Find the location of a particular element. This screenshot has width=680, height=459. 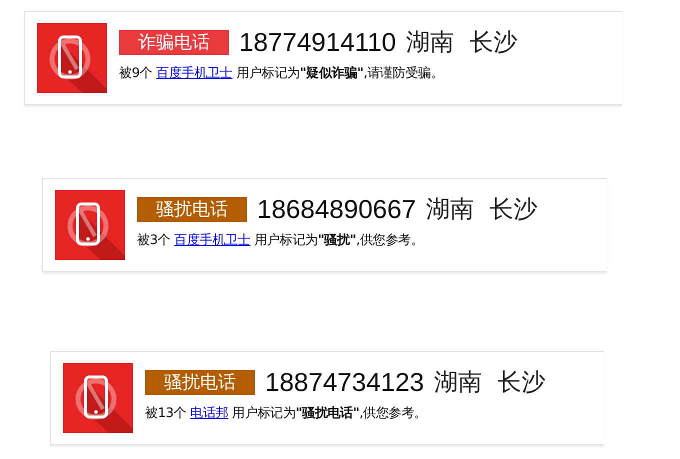

phone-number: 18774914110 is located at coordinates (317, 42).